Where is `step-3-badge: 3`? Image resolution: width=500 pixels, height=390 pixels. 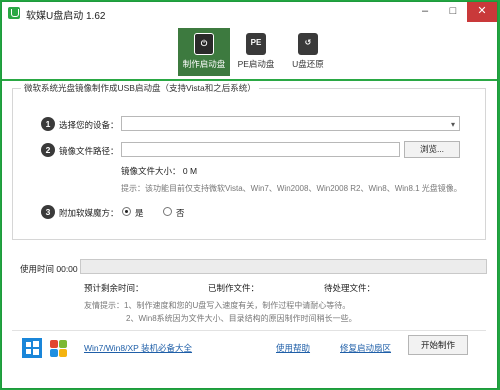
step-3-badge: 3 is located at coordinates (48, 212).